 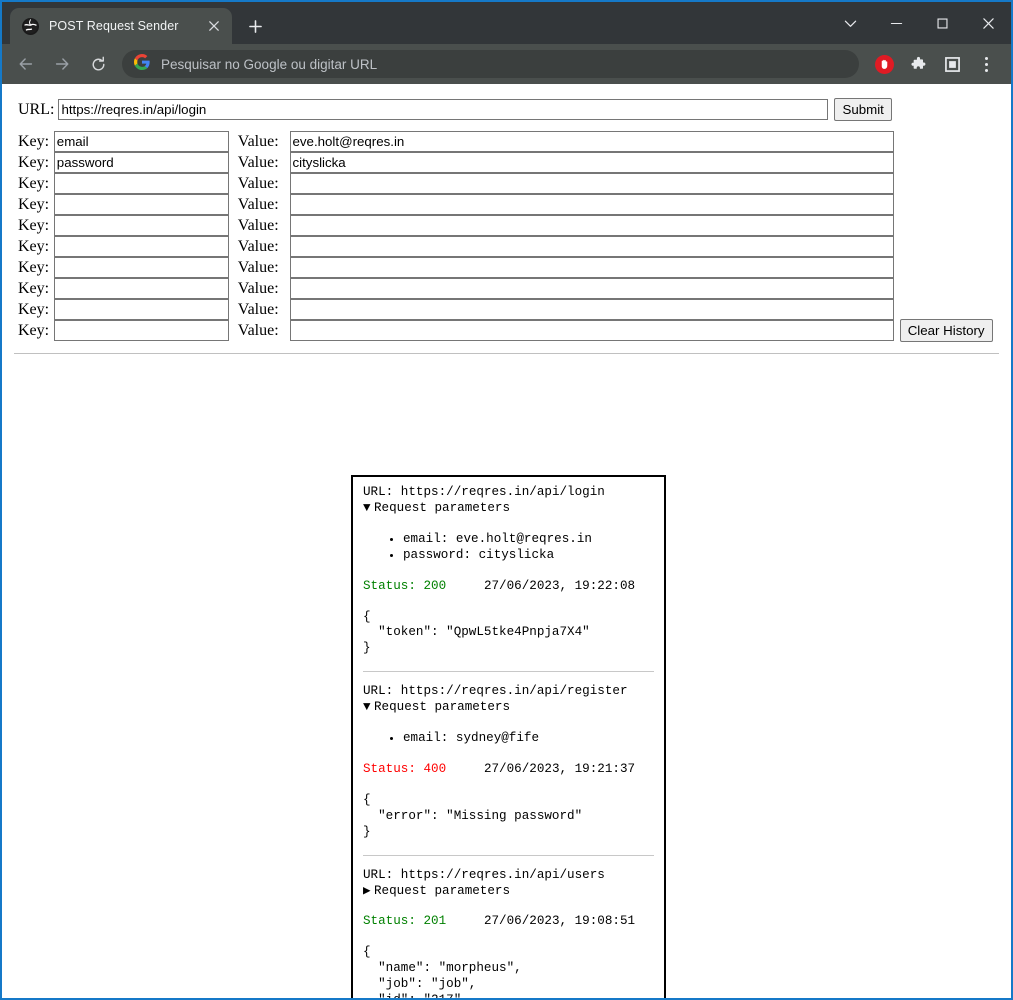 I want to click on tab-close-icon, so click(x=214, y=26).